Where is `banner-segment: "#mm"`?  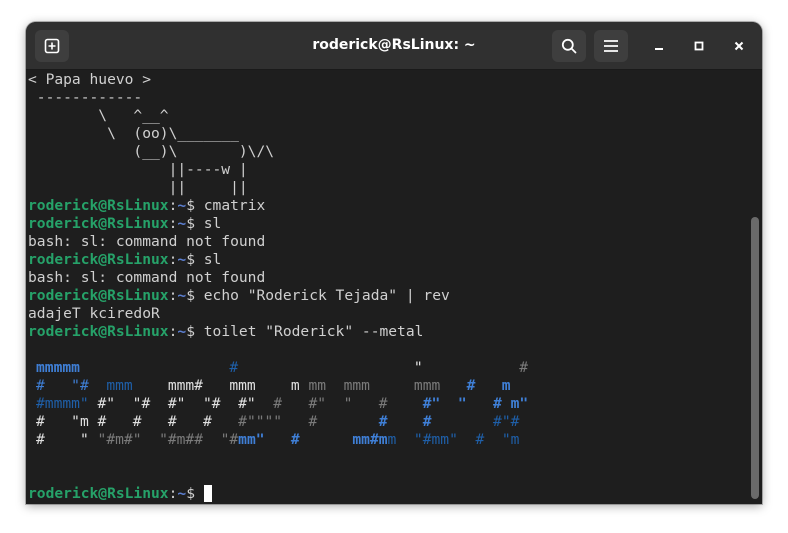
banner-segment: "#mm" is located at coordinates (435, 439).